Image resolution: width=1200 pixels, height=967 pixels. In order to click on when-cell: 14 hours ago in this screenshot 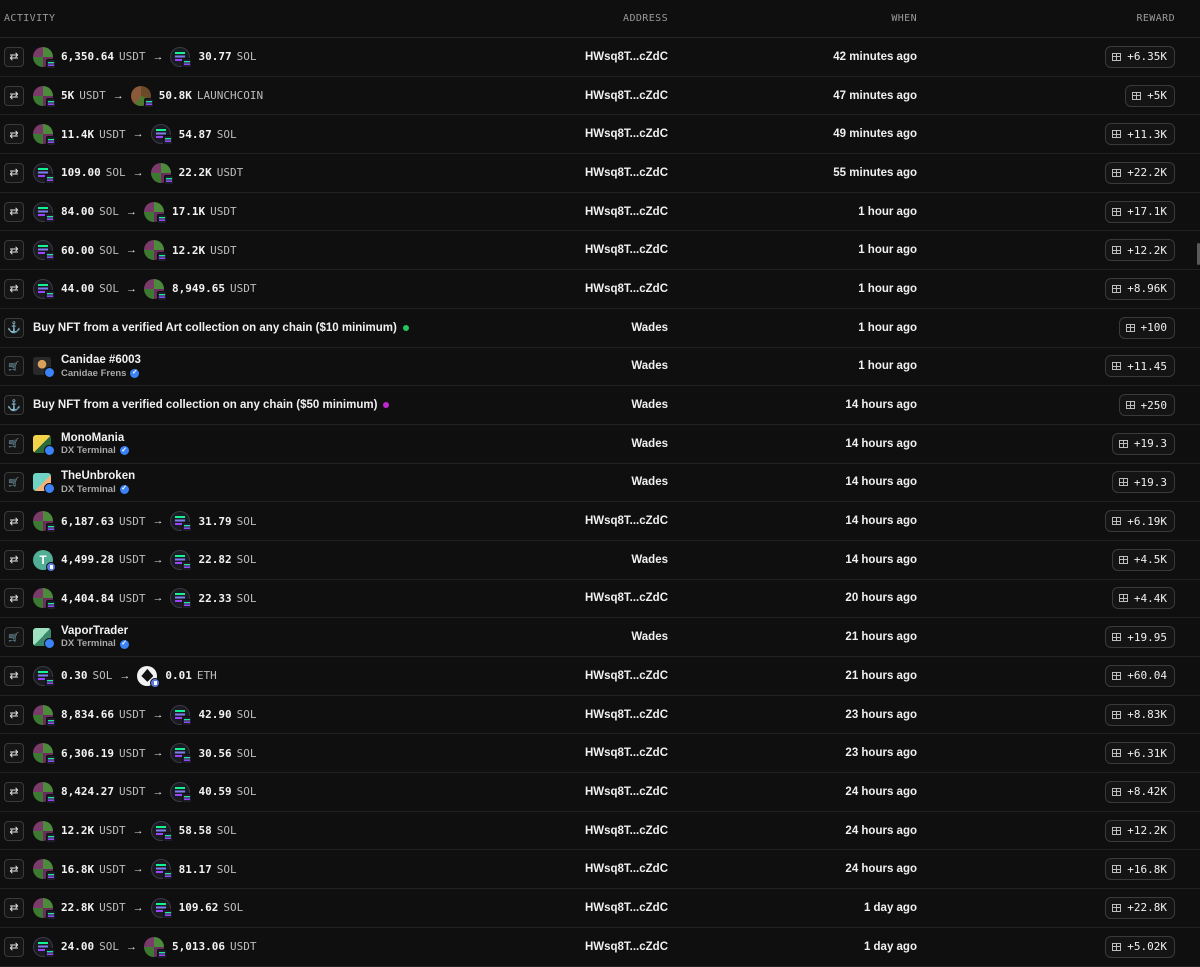, I will do `click(881, 559)`.